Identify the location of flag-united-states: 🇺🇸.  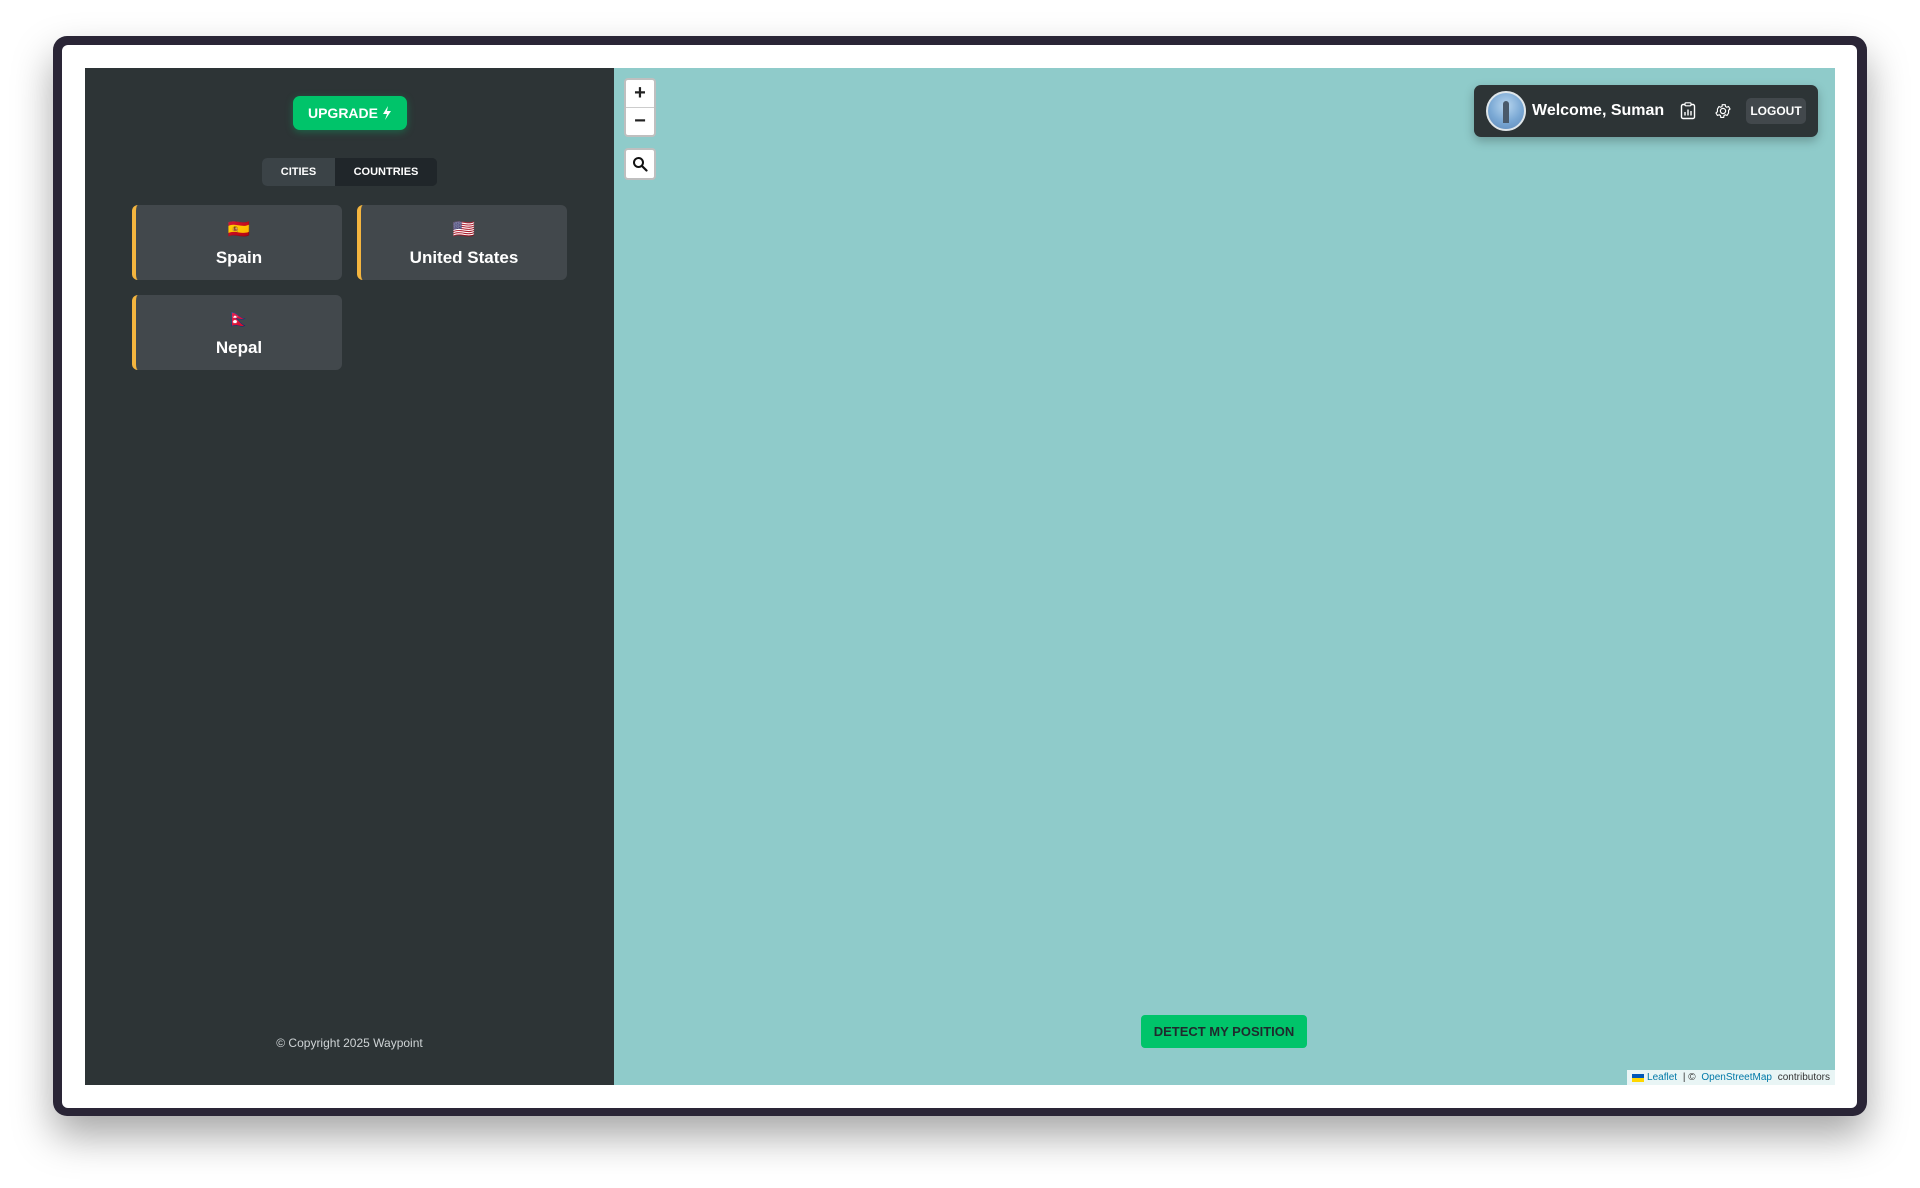
(464, 228).